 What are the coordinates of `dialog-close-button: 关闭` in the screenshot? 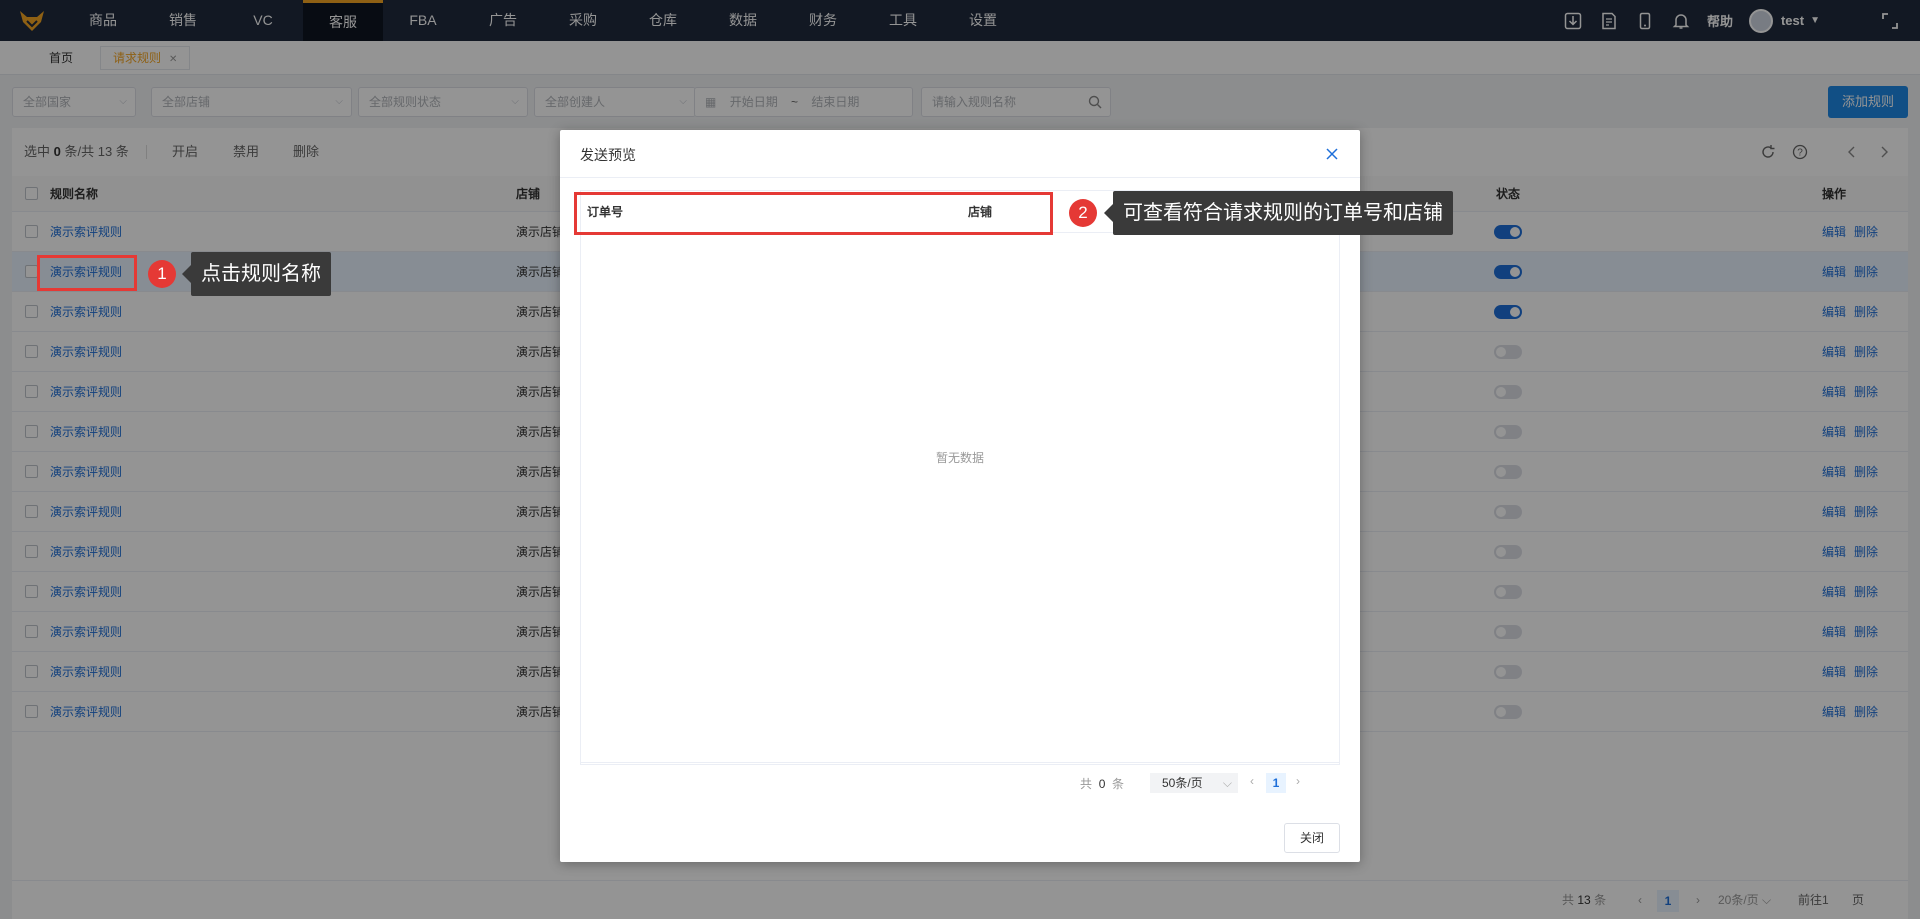 It's located at (1312, 838).